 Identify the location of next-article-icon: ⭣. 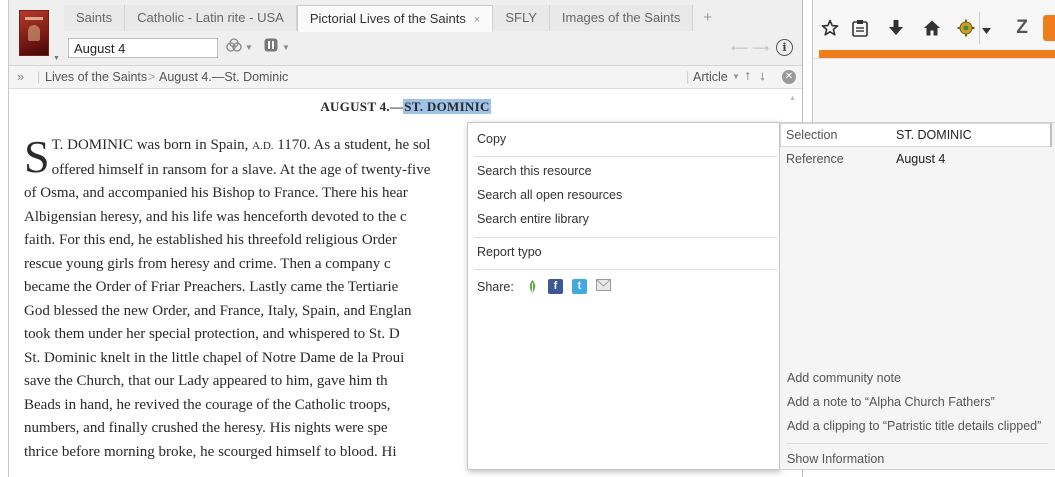
(762, 77).